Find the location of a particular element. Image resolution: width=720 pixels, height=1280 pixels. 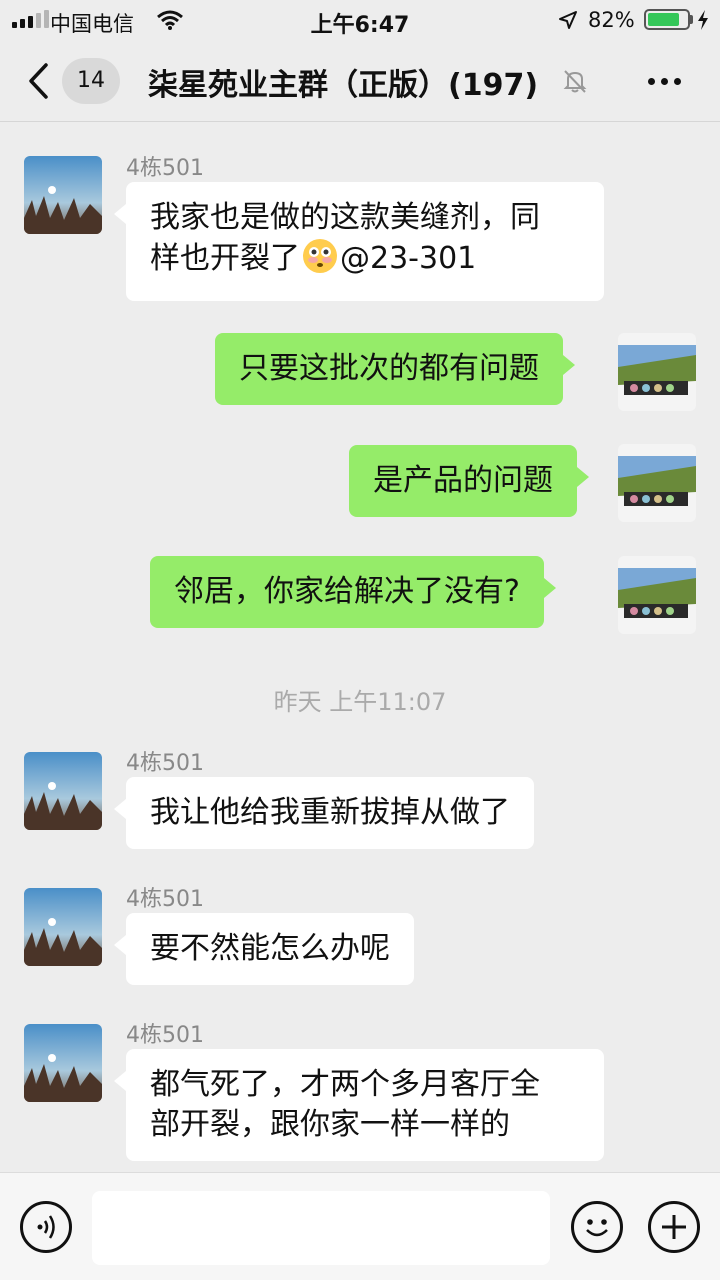

chat-input-bar is located at coordinates (360, 1226).